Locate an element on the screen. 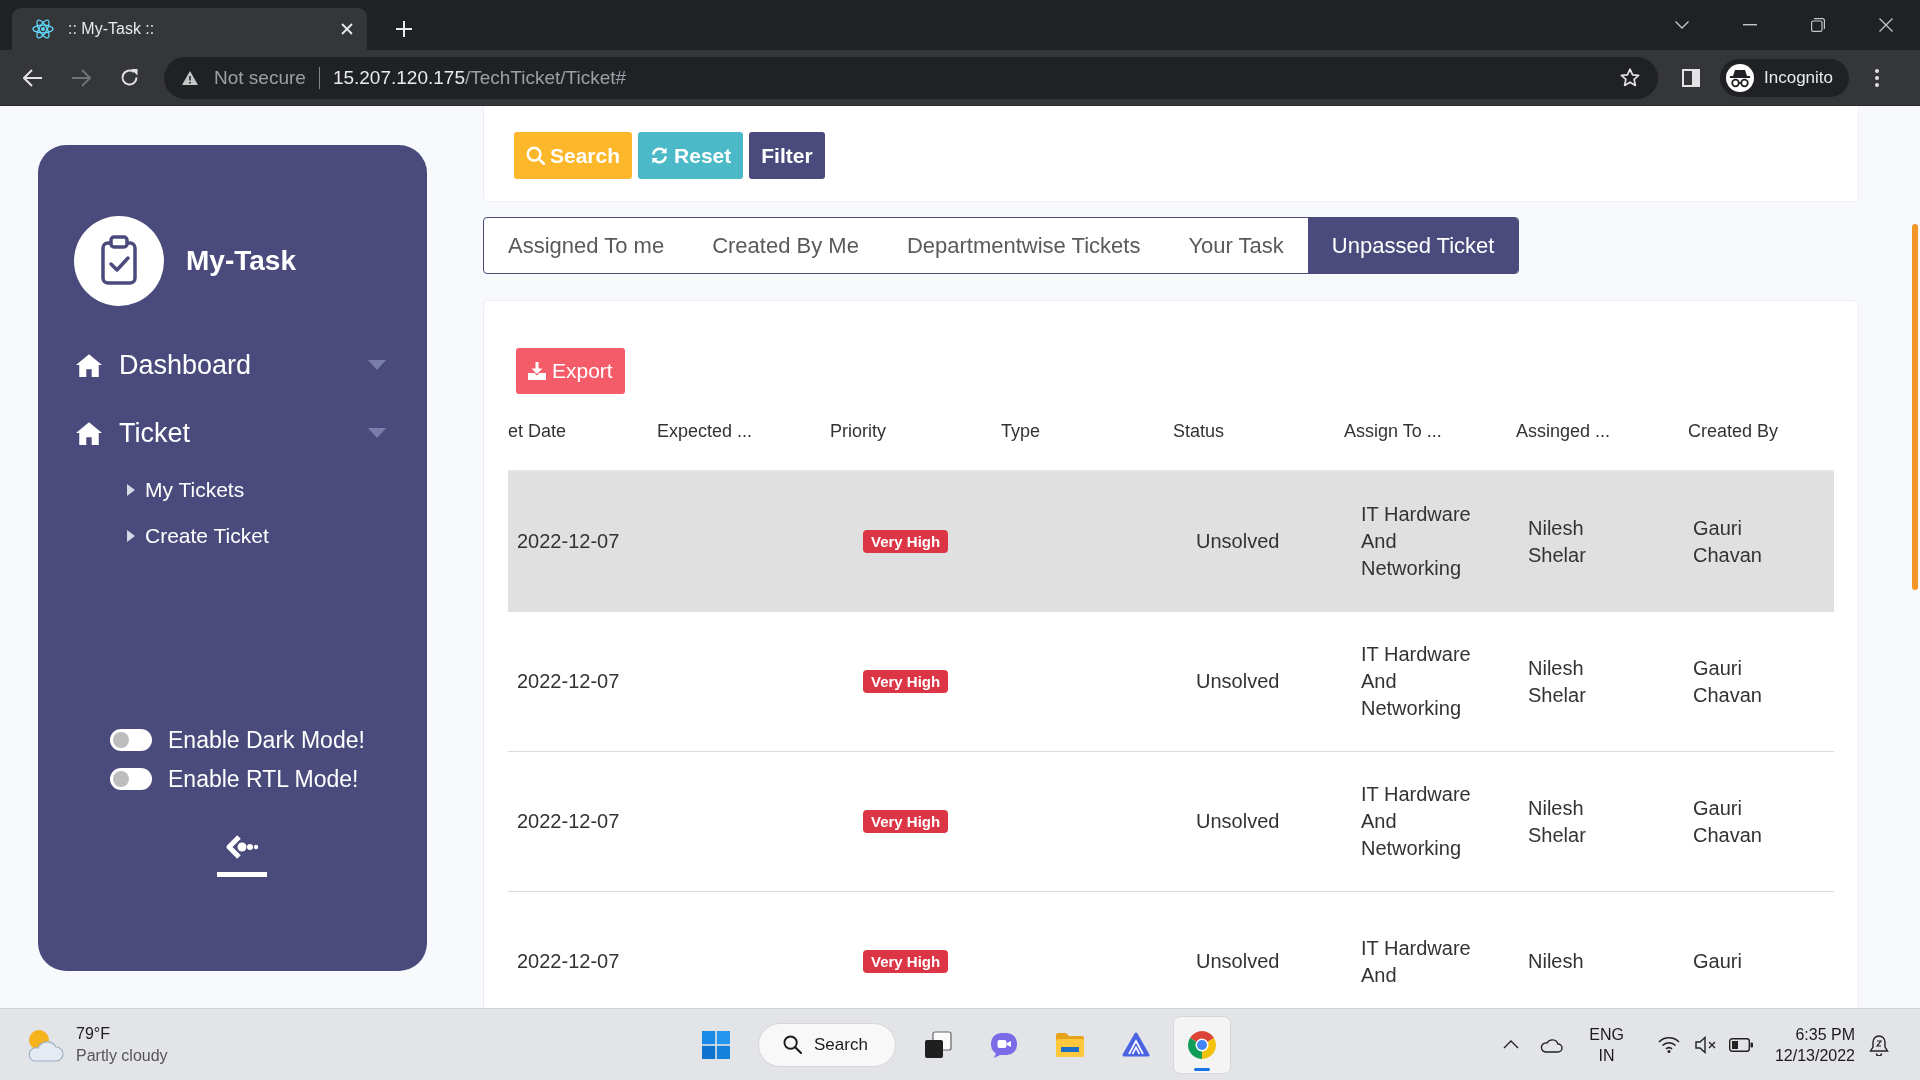 Image resolution: width=1920 pixels, height=1080 pixels. star-icon is located at coordinates (1630, 77).